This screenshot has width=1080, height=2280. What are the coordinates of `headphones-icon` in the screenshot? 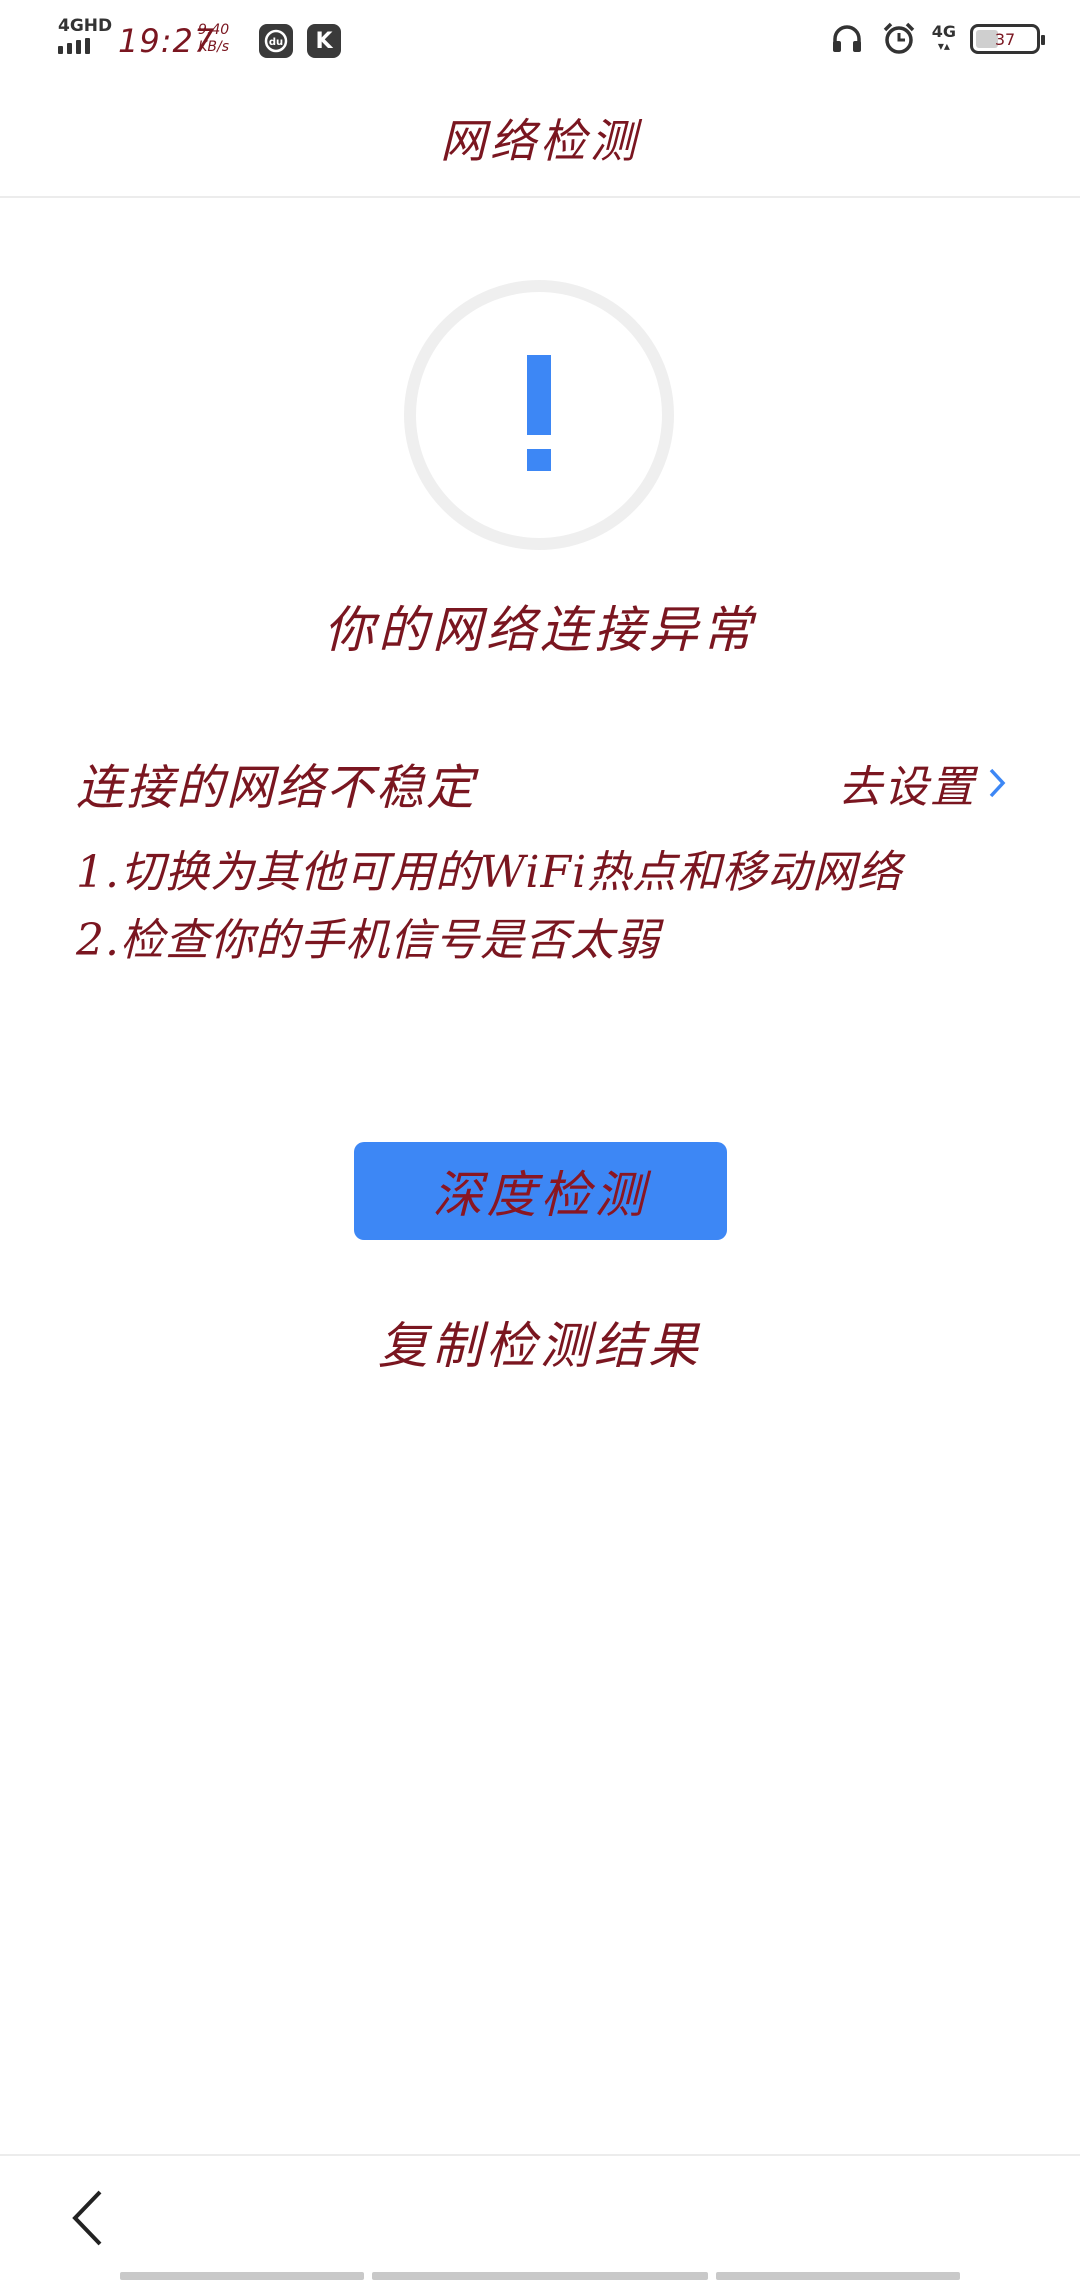 It's located at (847, 39).